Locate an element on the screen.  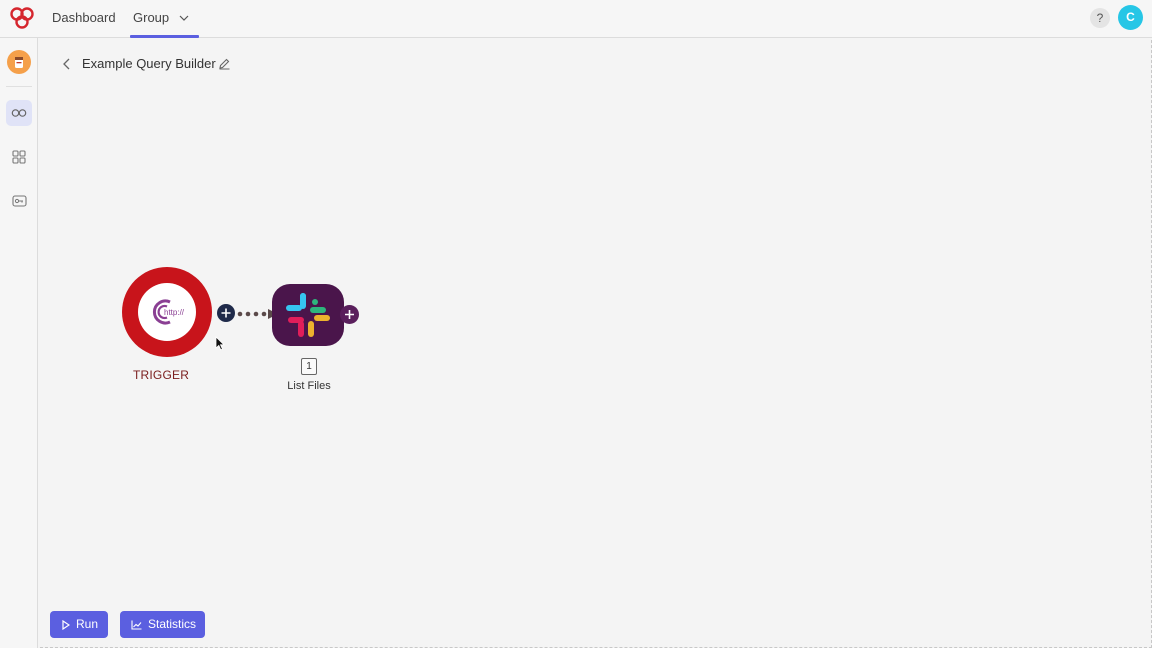
add-module-button is located at coordinates (226, 313).